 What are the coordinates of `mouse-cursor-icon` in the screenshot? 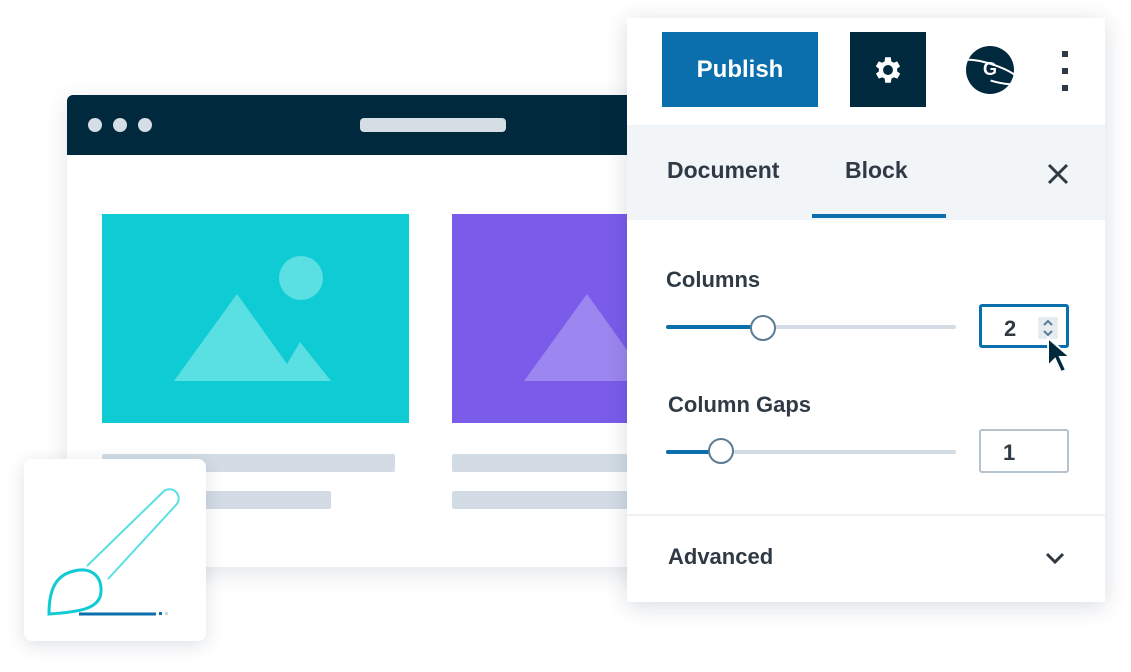 It's located at (1059, 355).